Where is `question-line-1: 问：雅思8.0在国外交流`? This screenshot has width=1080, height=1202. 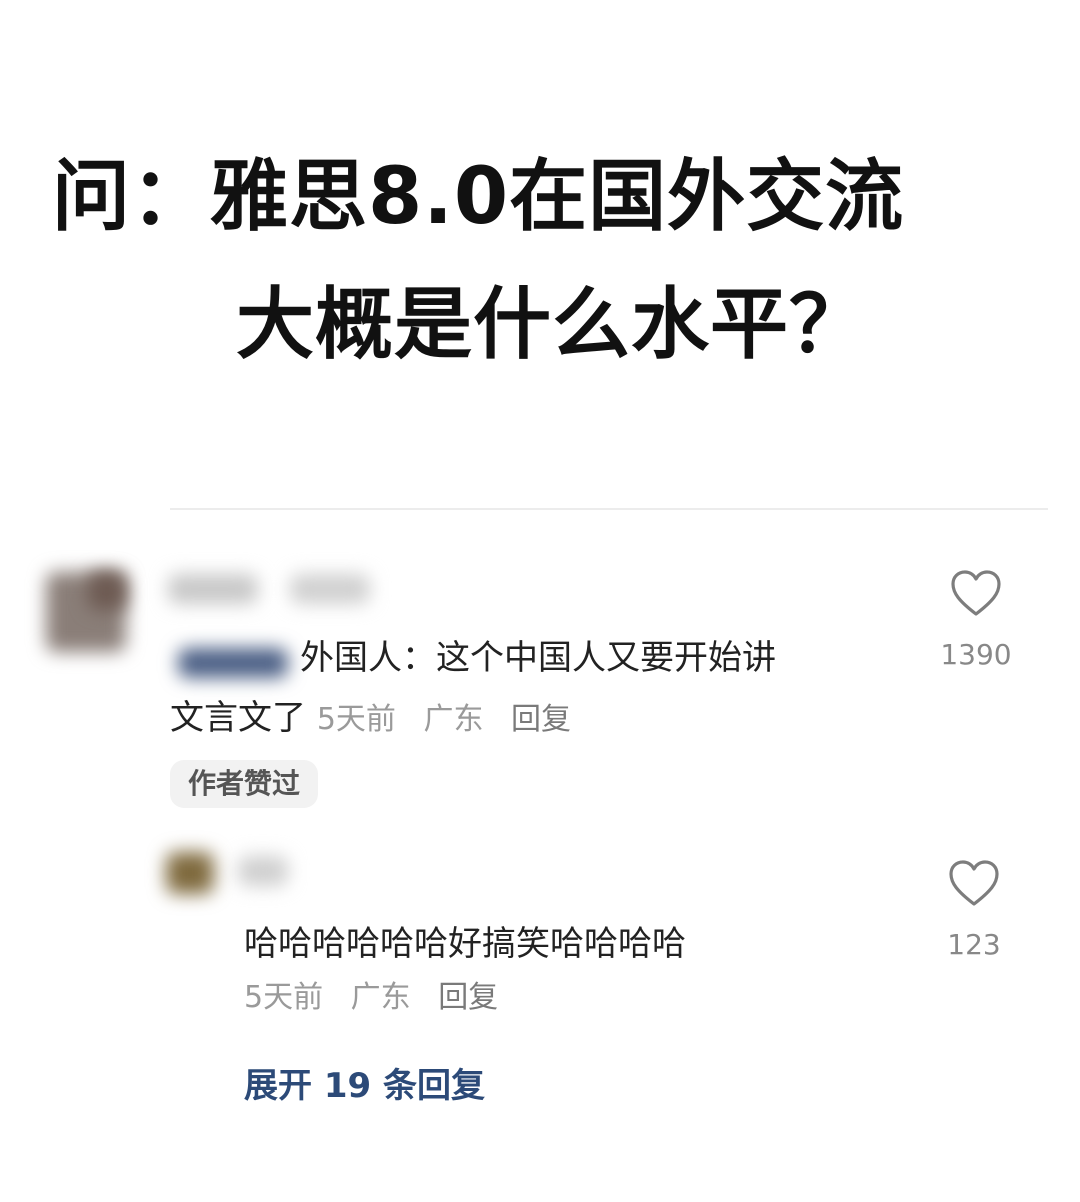
question-line-1: 问：雅思8.0在国外交流 is located at coordinates (478, 197).